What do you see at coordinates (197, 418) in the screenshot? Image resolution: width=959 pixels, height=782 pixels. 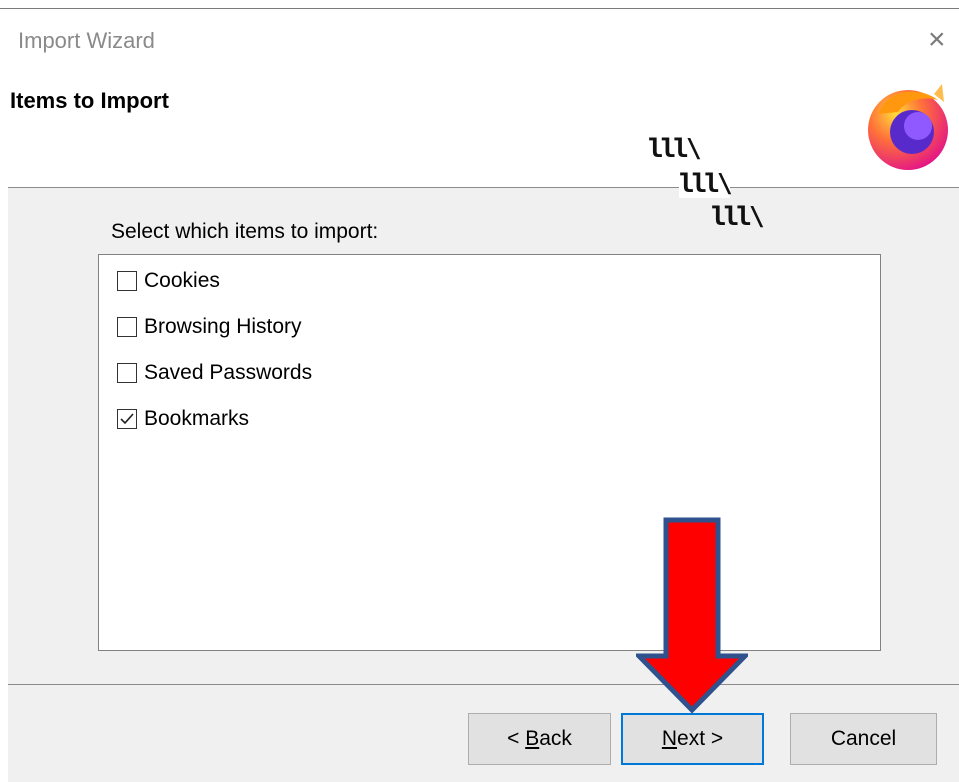 I see `checkbox-label: Bookmarks` at bounding box center [197, 418].